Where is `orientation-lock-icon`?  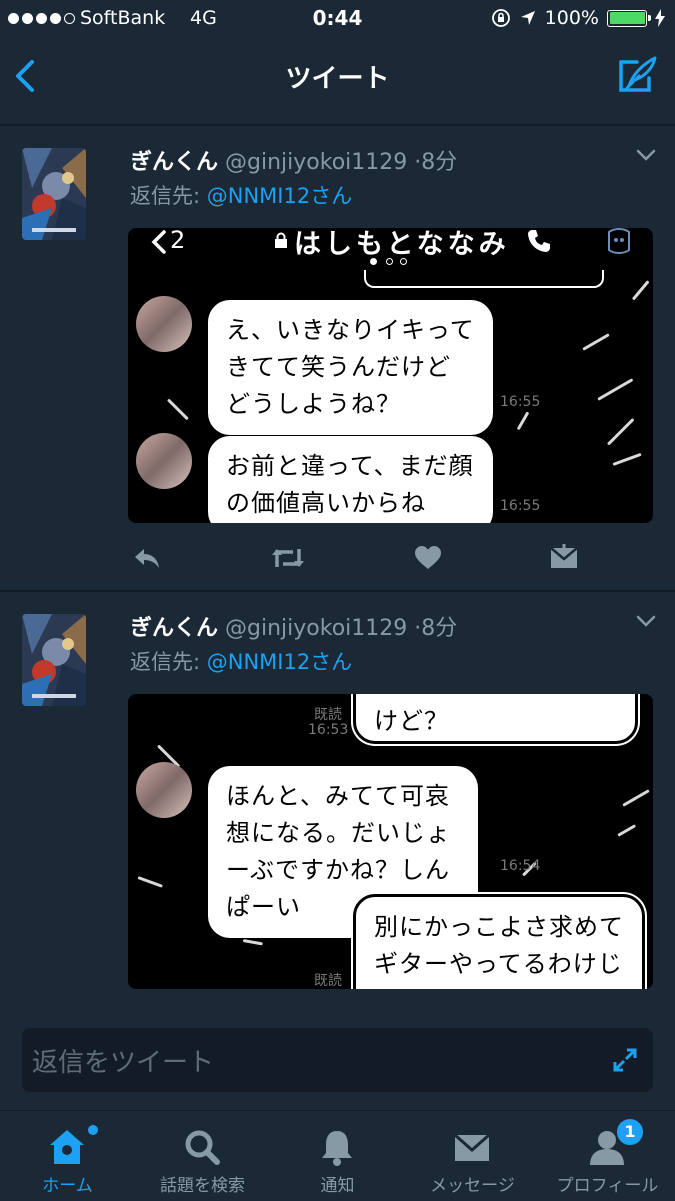
orientation-lock-icon is located at coordinates (500, 18).